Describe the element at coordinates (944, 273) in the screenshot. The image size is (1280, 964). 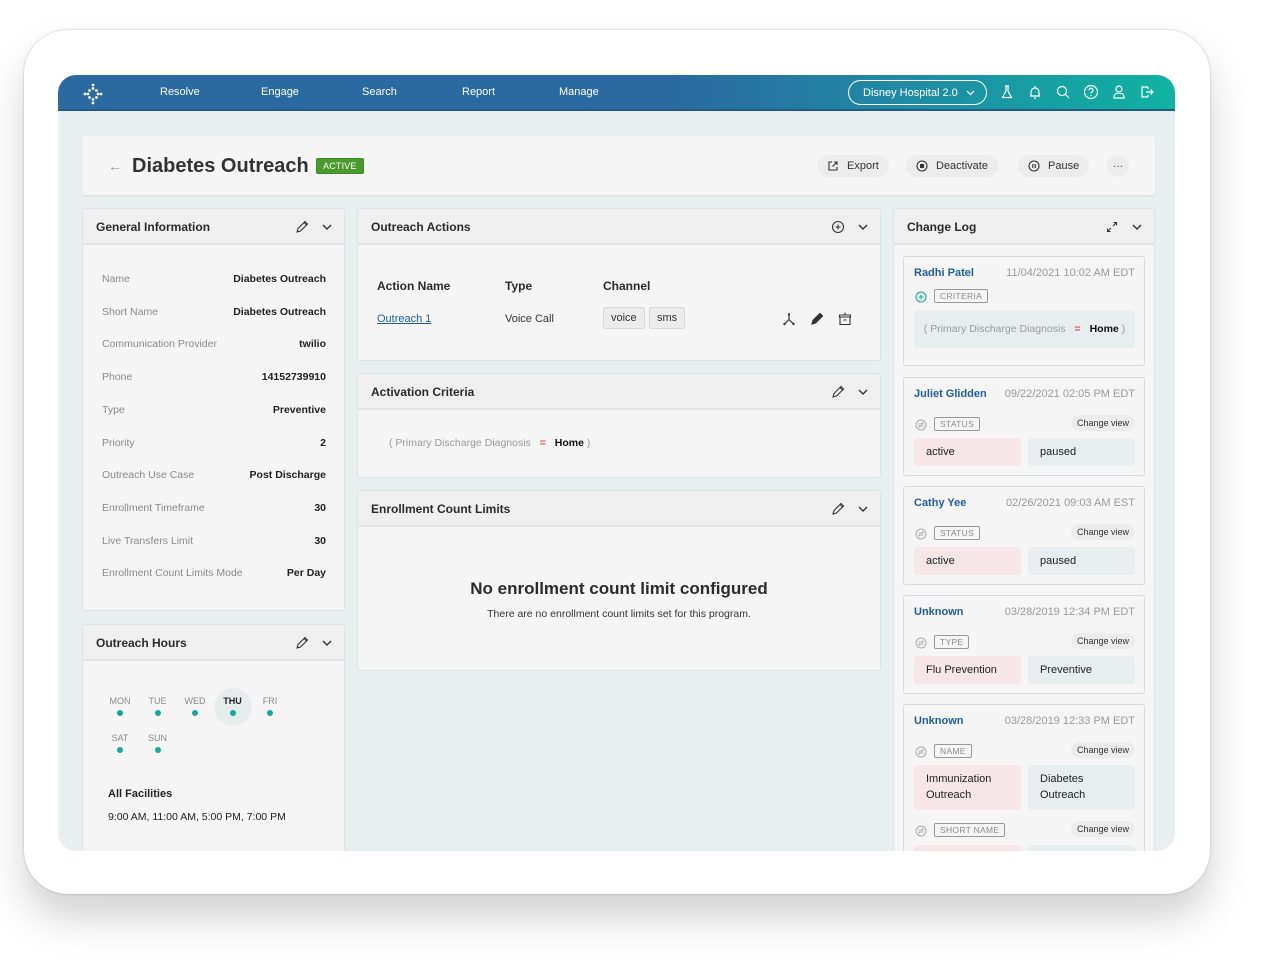
I see `log-user: Radhi Patel` at that location.